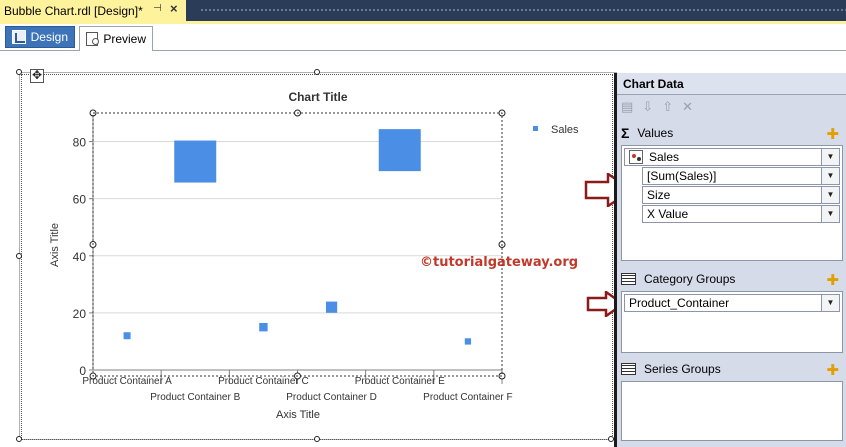  I want to click on value-field-label: Size, so click(659, 195).